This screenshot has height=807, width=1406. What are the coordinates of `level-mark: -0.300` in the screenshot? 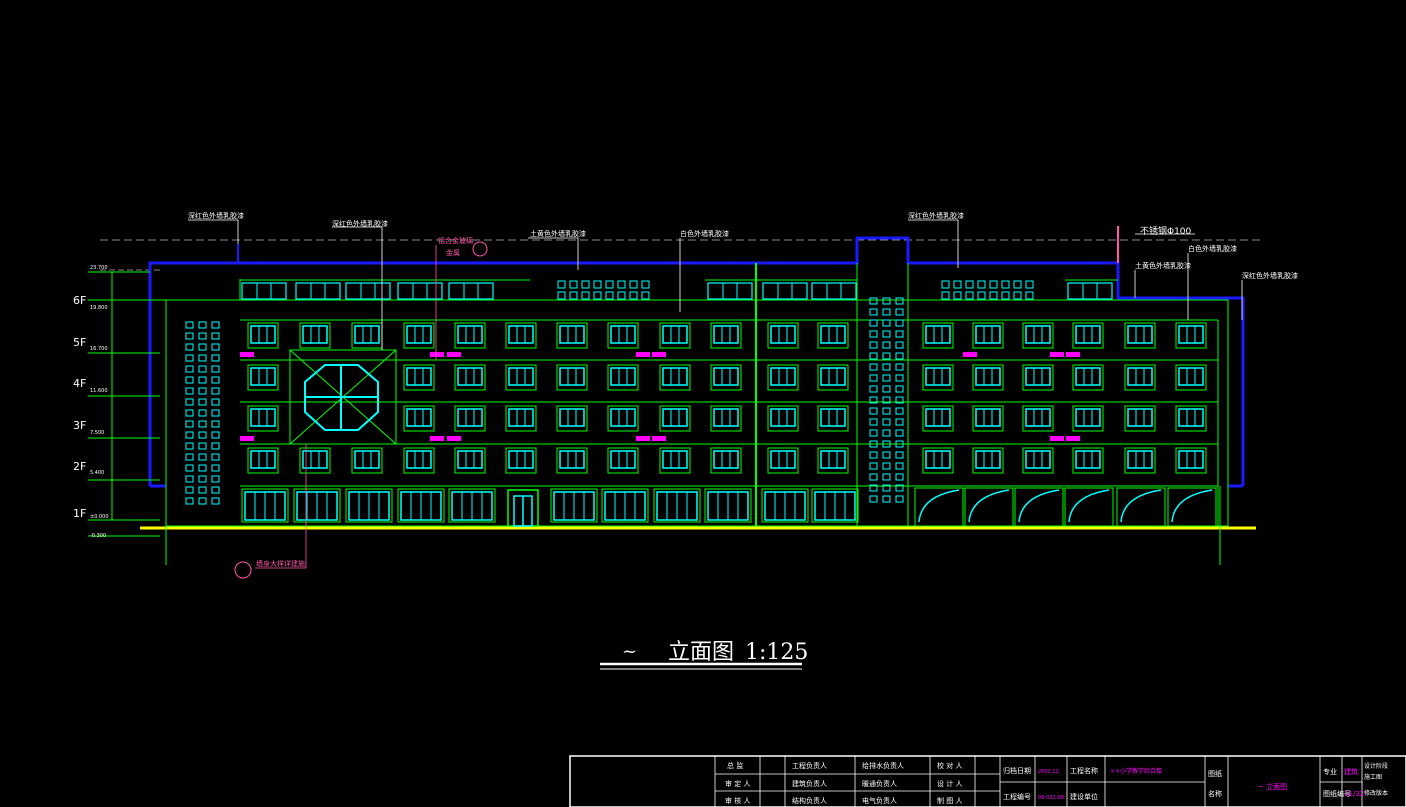 It's located at (98, 536).